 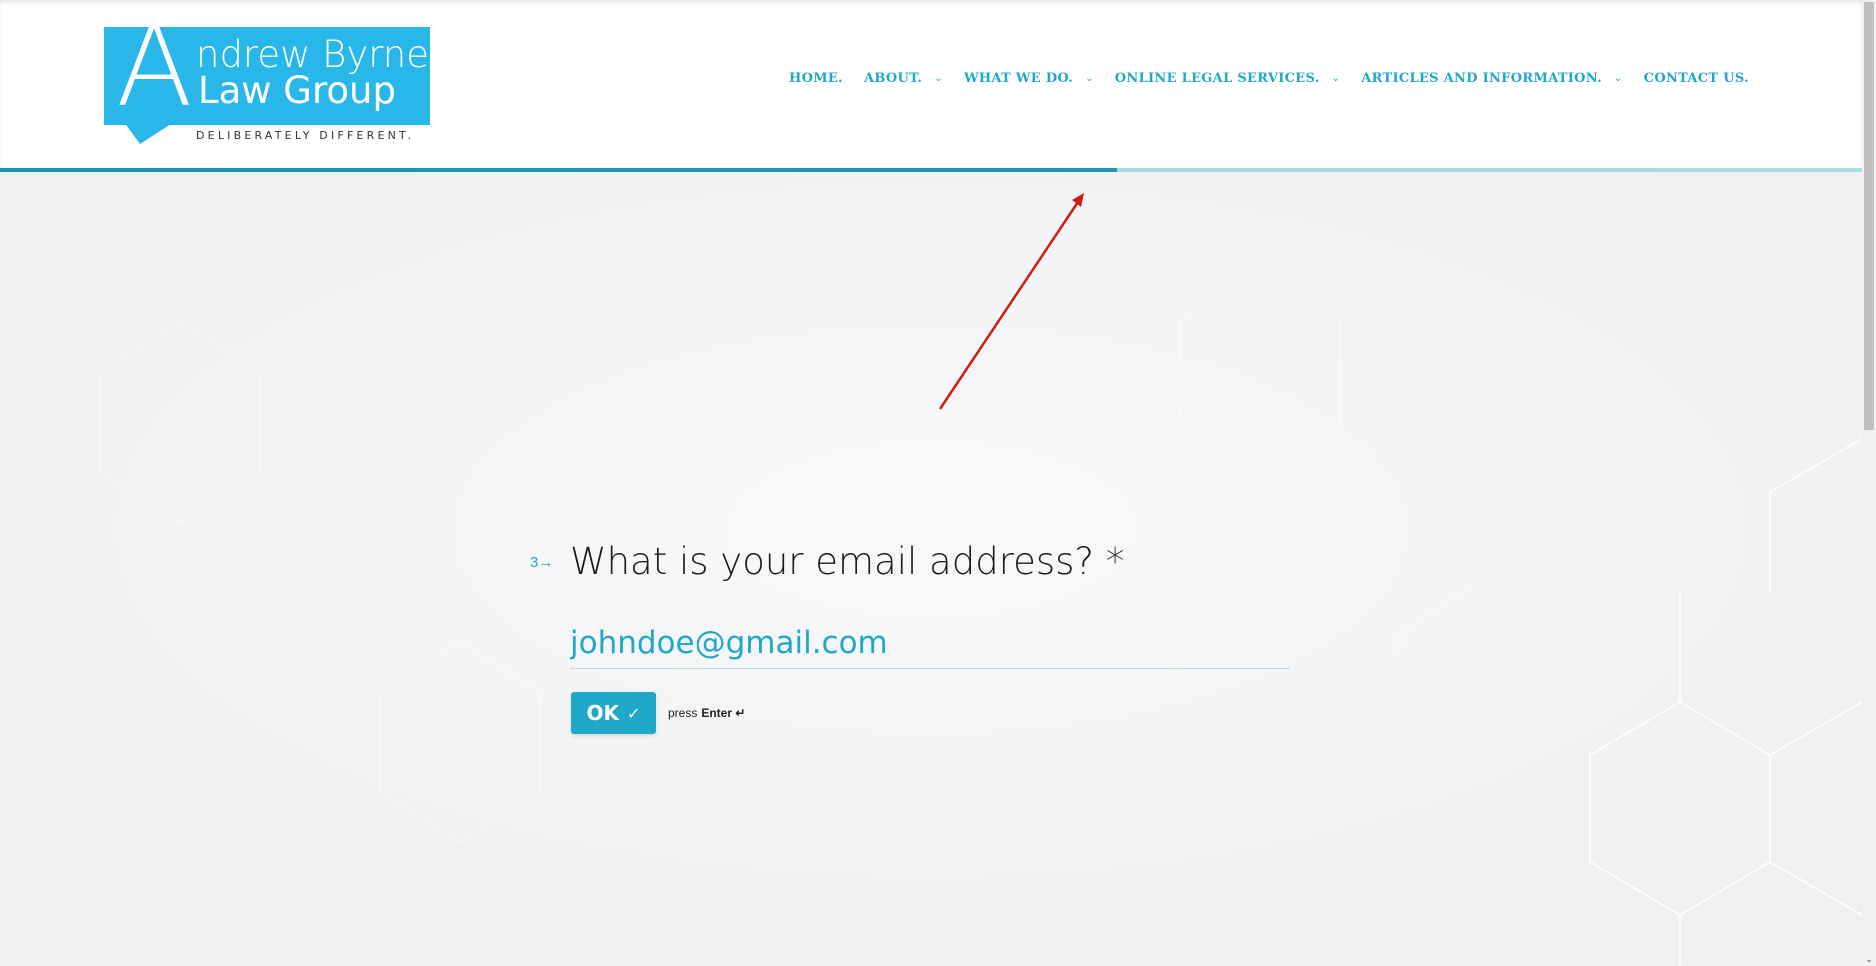 What do you see at coordinates (1869, 216) in the screenshot?
I see `scrollbar-thumb` at bounding box center [1869, 216].